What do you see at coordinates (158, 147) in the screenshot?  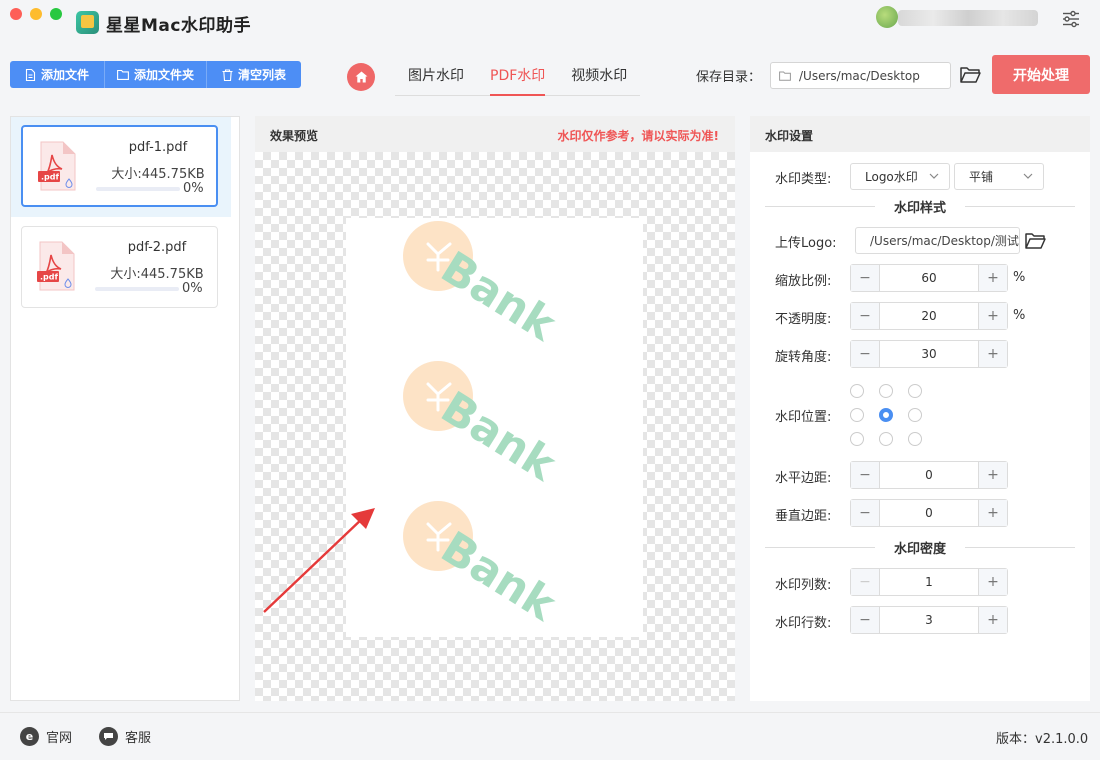 I see `file-name: pdf-1.pdf` at bounding box center [158, 147].